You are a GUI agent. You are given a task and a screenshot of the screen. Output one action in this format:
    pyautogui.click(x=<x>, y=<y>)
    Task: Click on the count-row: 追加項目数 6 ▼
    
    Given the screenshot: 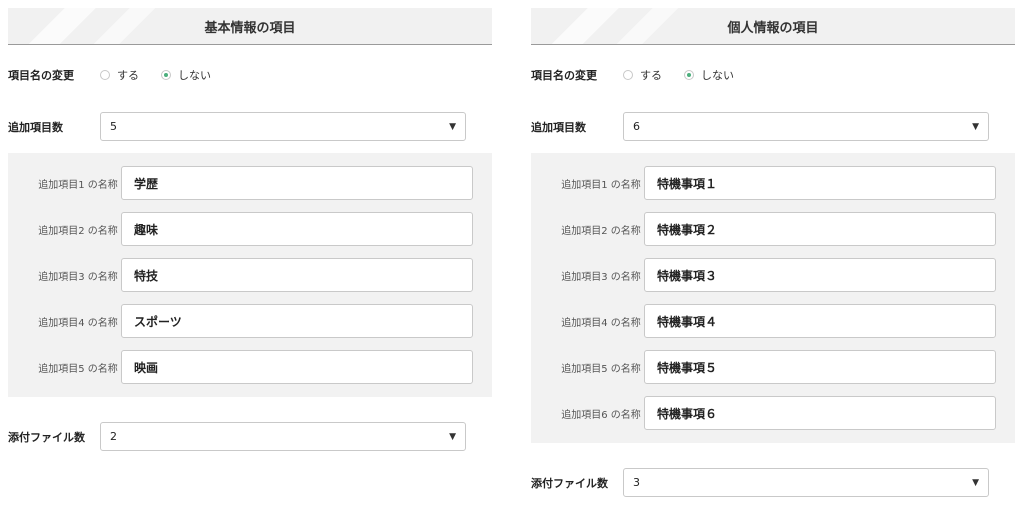 What is the action you would take?
    pyautogui.click(x=760, y=126)
    